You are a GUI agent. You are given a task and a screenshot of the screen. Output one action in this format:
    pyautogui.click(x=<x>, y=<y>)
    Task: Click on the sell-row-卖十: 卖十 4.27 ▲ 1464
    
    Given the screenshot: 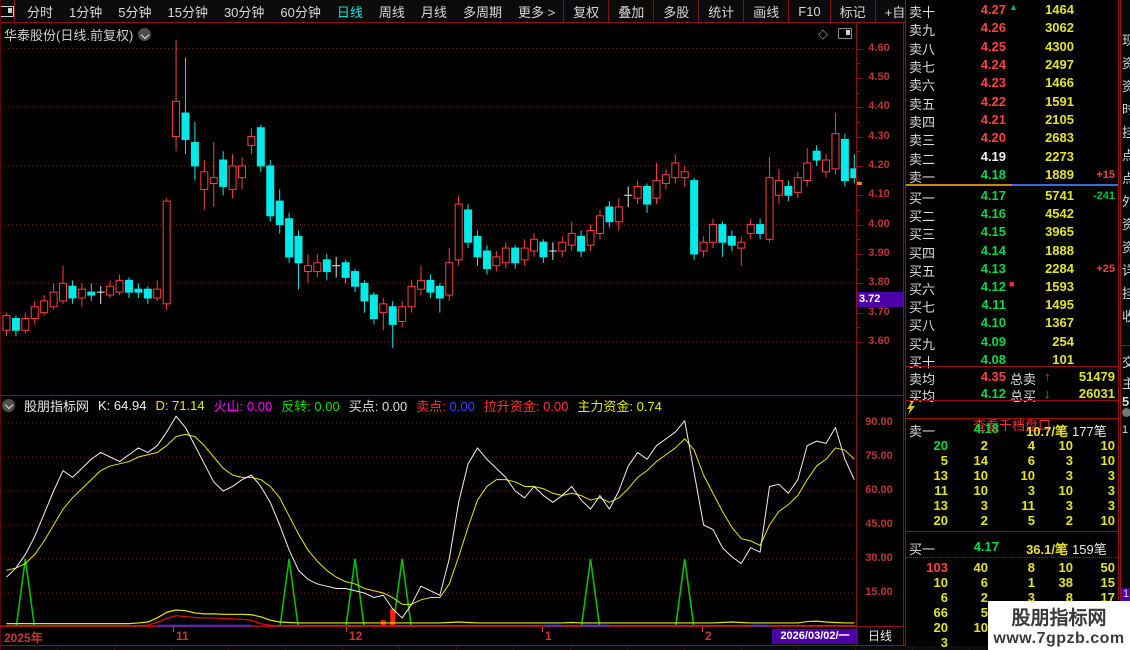 What is the action you would take?
    pyautogui.click(x=1012, y=10)
    